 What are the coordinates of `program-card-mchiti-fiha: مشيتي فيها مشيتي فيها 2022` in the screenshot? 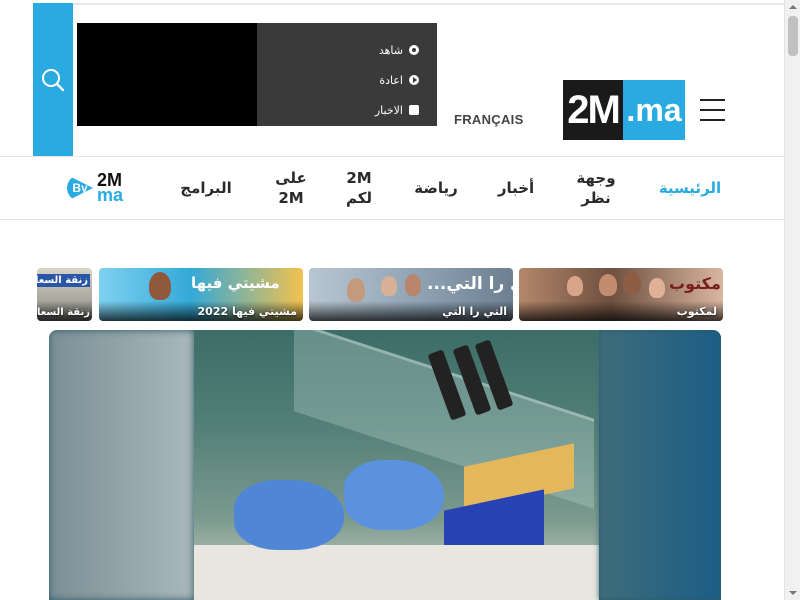 It's located at (201, 294).